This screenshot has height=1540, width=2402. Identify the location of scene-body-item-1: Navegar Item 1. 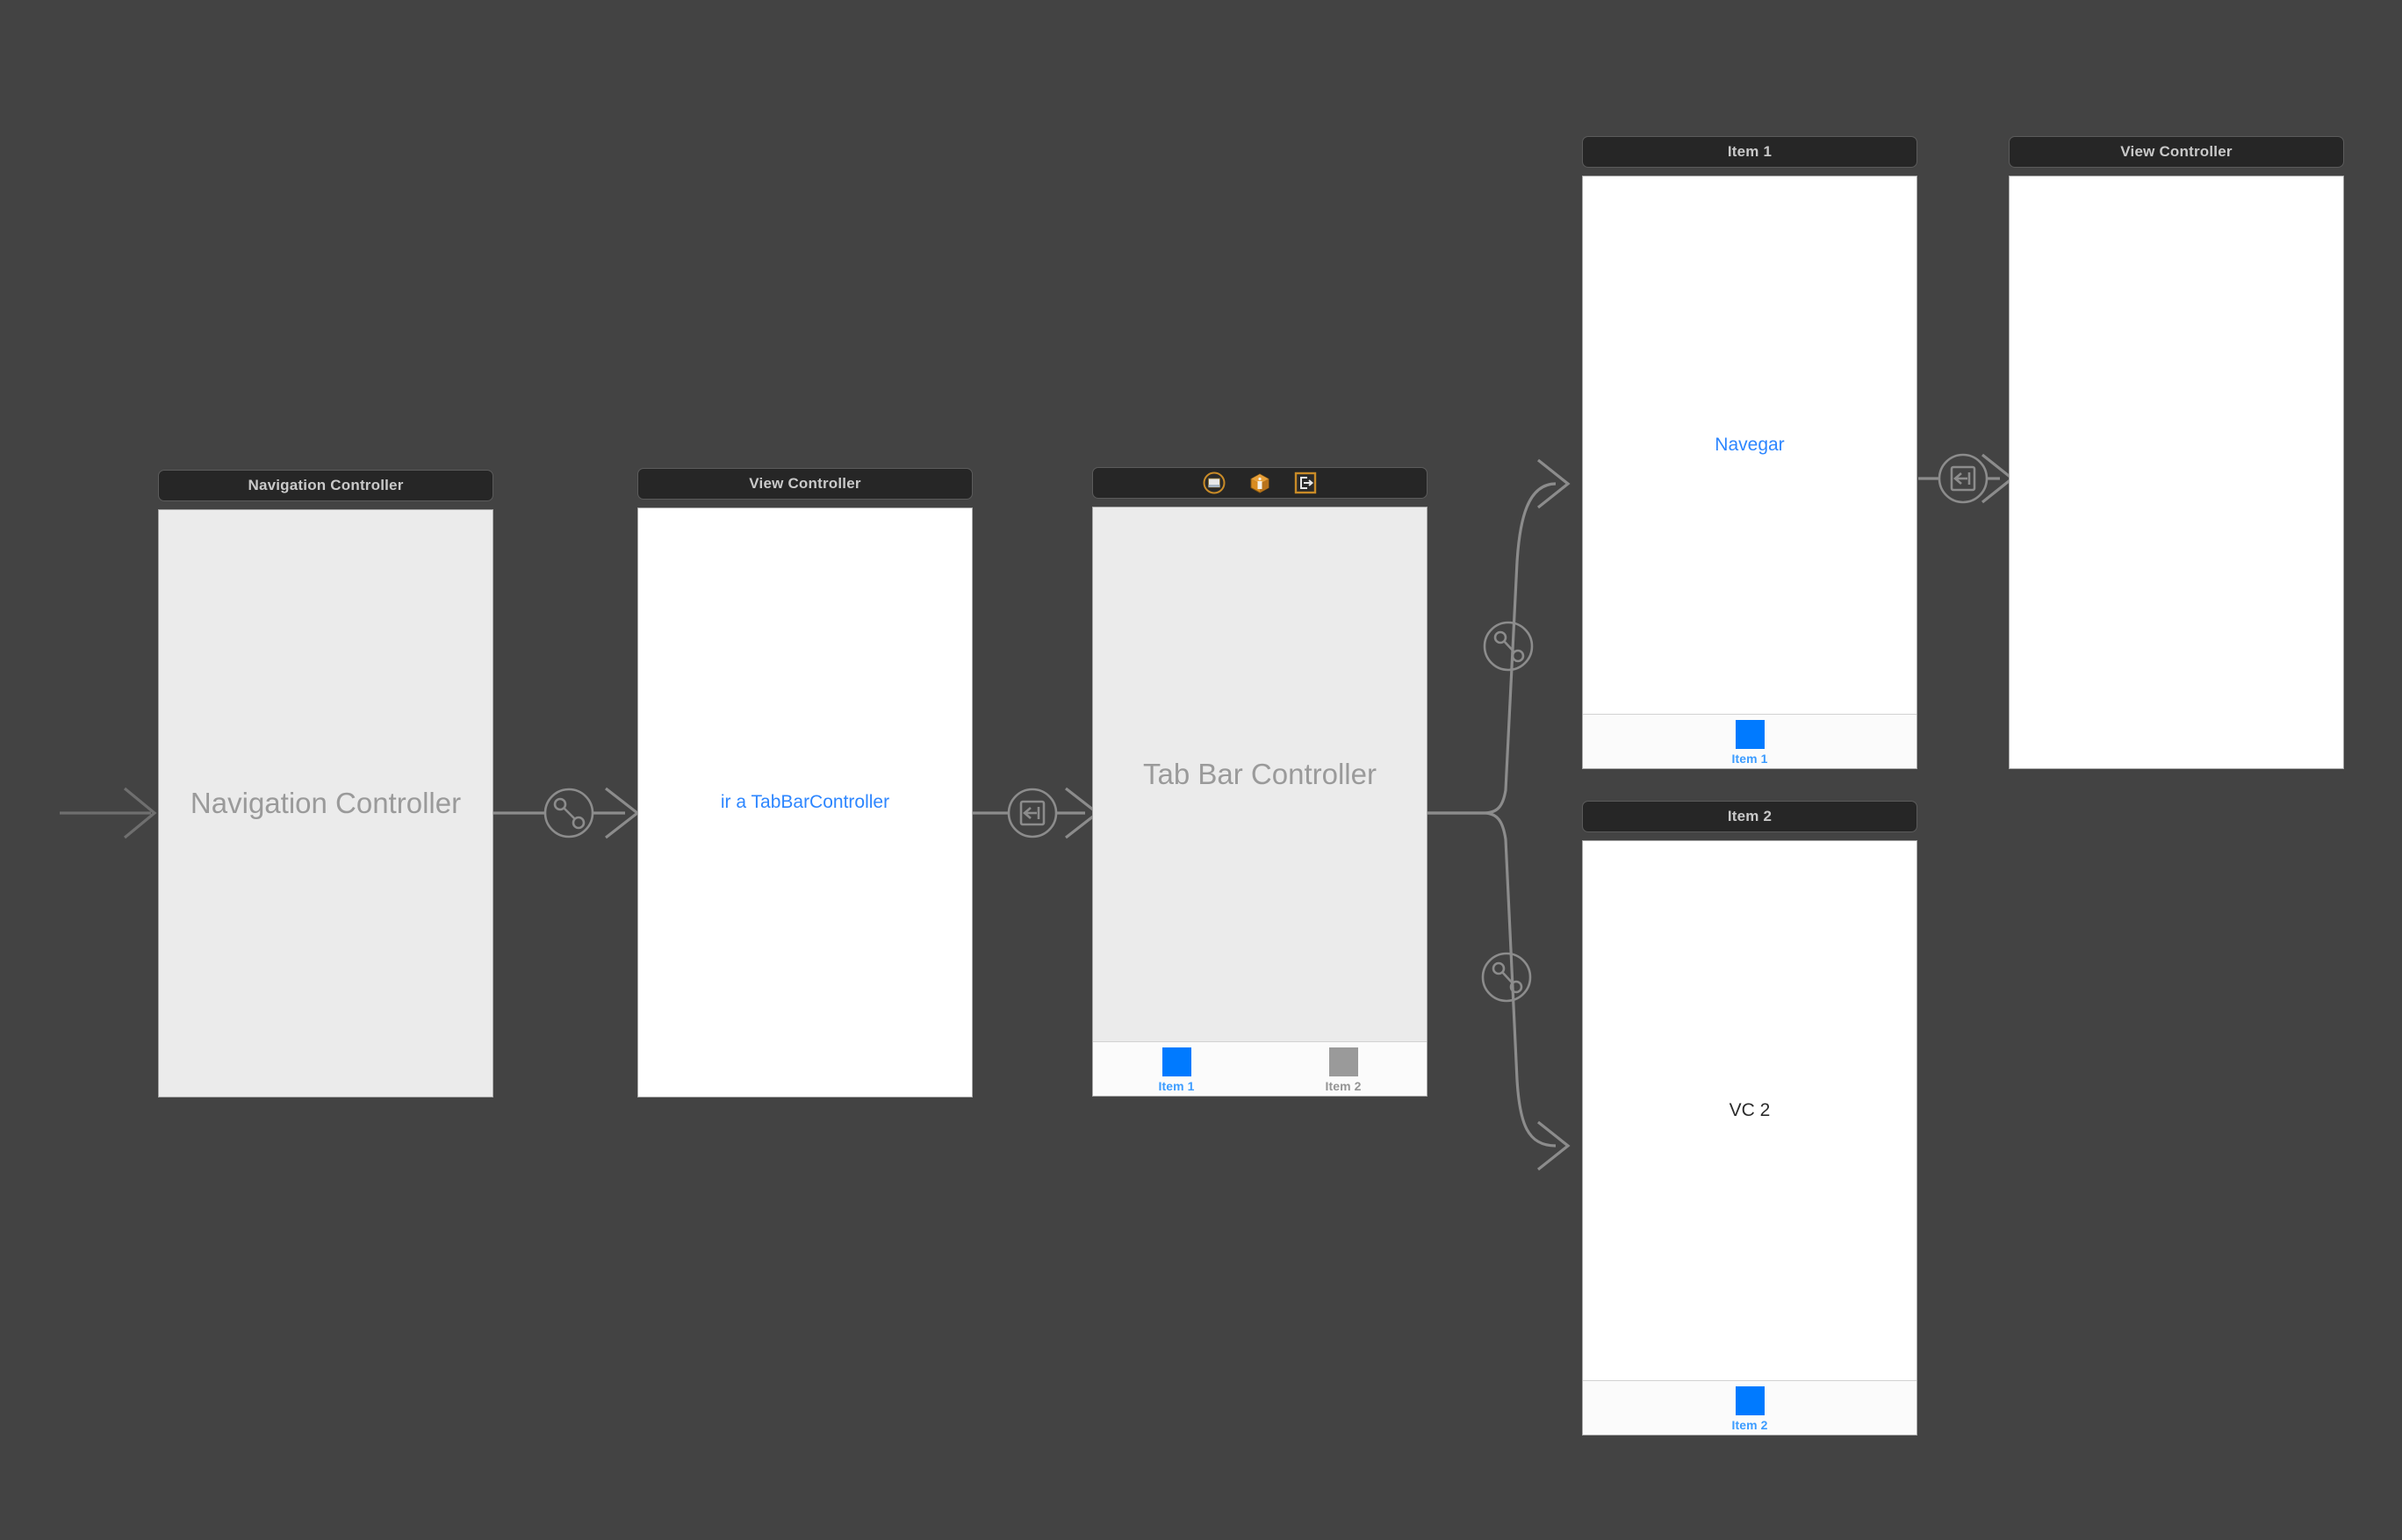
(1749, 472).